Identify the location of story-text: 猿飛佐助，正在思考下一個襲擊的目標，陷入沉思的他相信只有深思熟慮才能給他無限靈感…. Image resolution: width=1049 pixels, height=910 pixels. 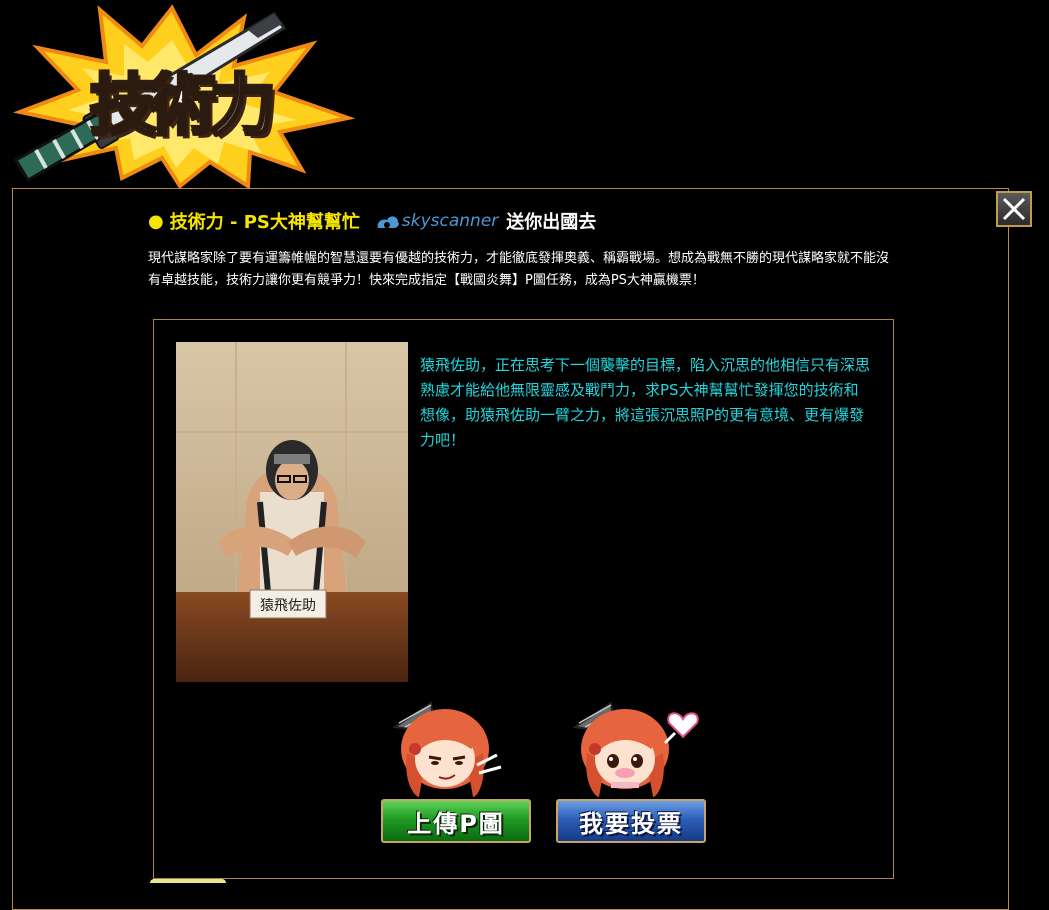
(645, 402).